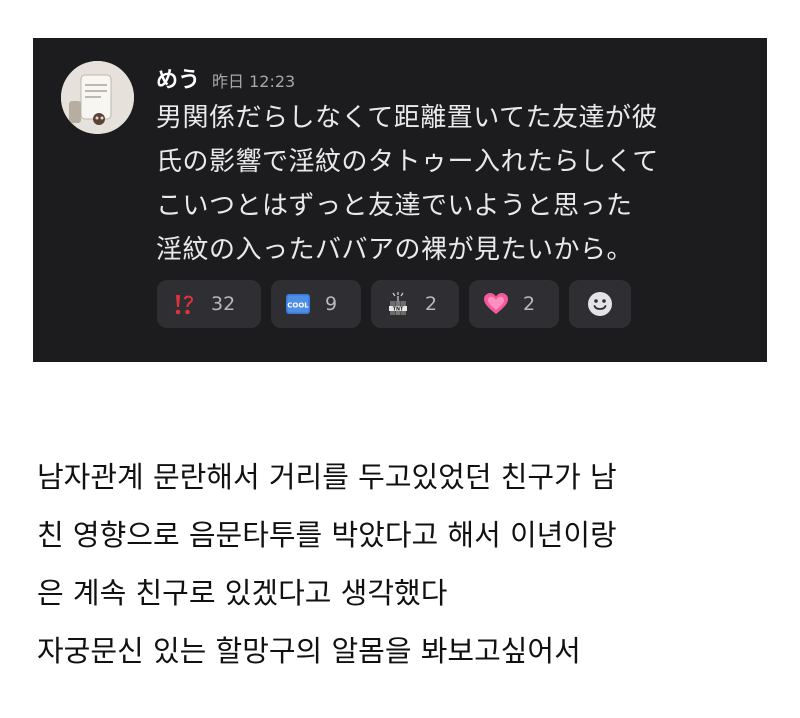  Describe the element at coordinates (184, 304) in the screenshot. I see `interrobang-icon` at that location.